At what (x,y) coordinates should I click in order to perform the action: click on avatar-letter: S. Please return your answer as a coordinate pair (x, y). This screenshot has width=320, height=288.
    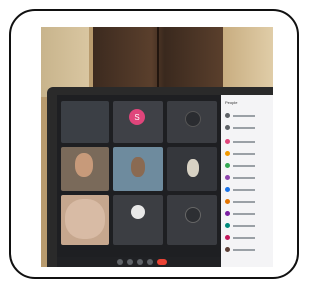
    Looking at the image, I should click on (137, 117).